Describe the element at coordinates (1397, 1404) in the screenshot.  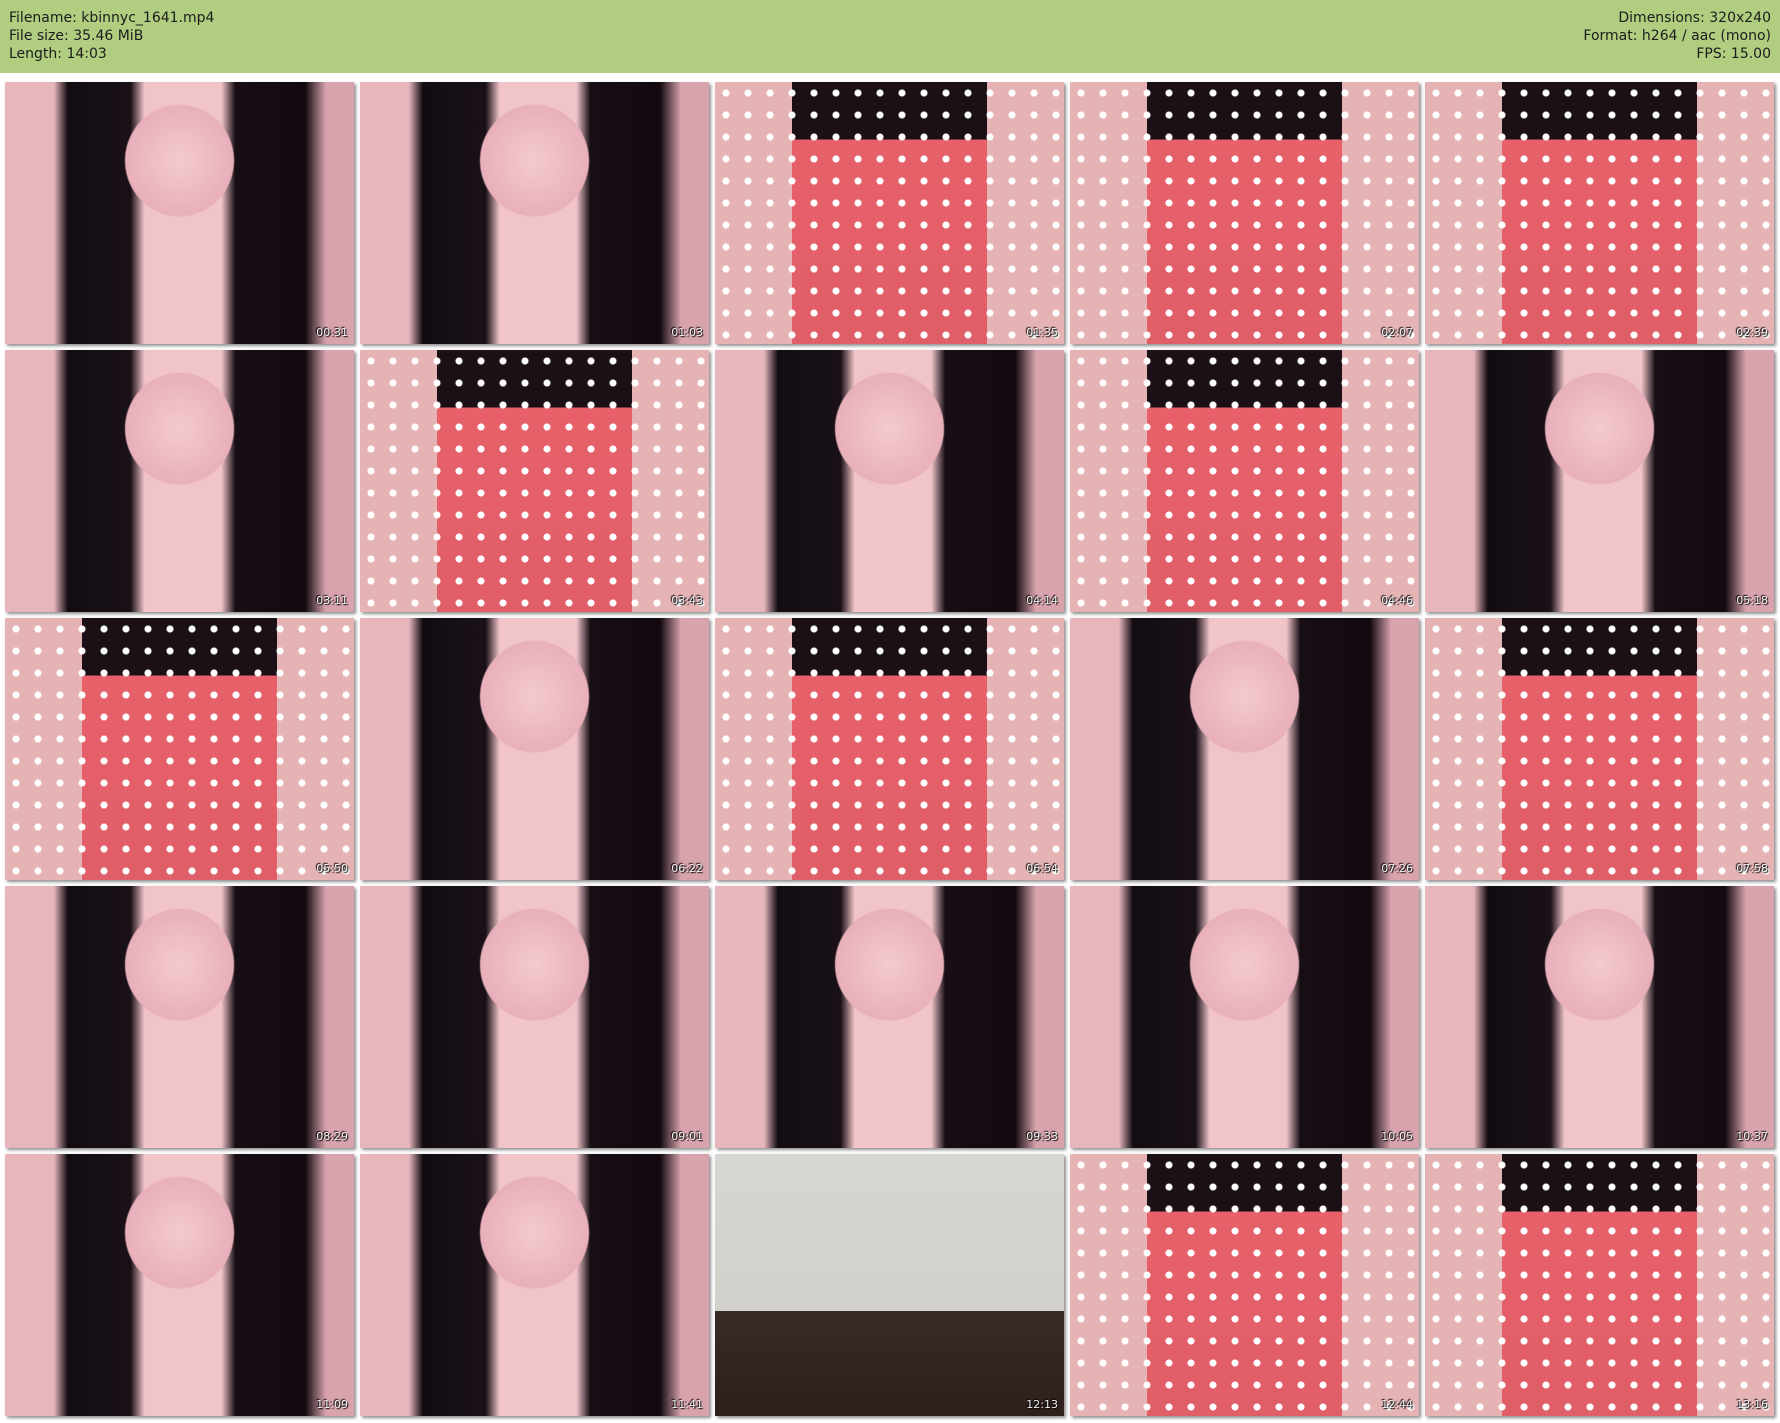
I see `thumbnail-timestamp: 12:44` at that location.